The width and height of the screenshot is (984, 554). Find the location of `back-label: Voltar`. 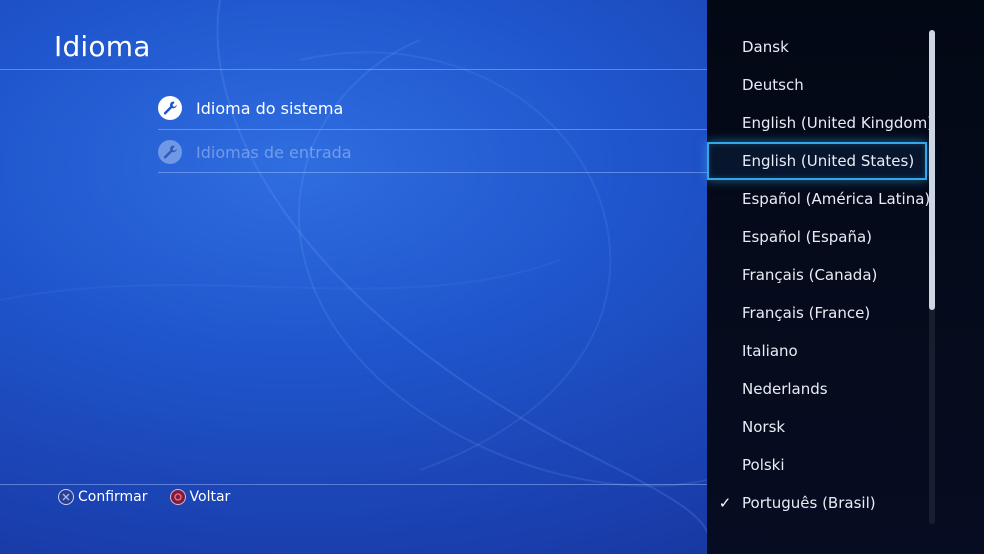

back-label: Voltar is located at coordinates (210, 497).